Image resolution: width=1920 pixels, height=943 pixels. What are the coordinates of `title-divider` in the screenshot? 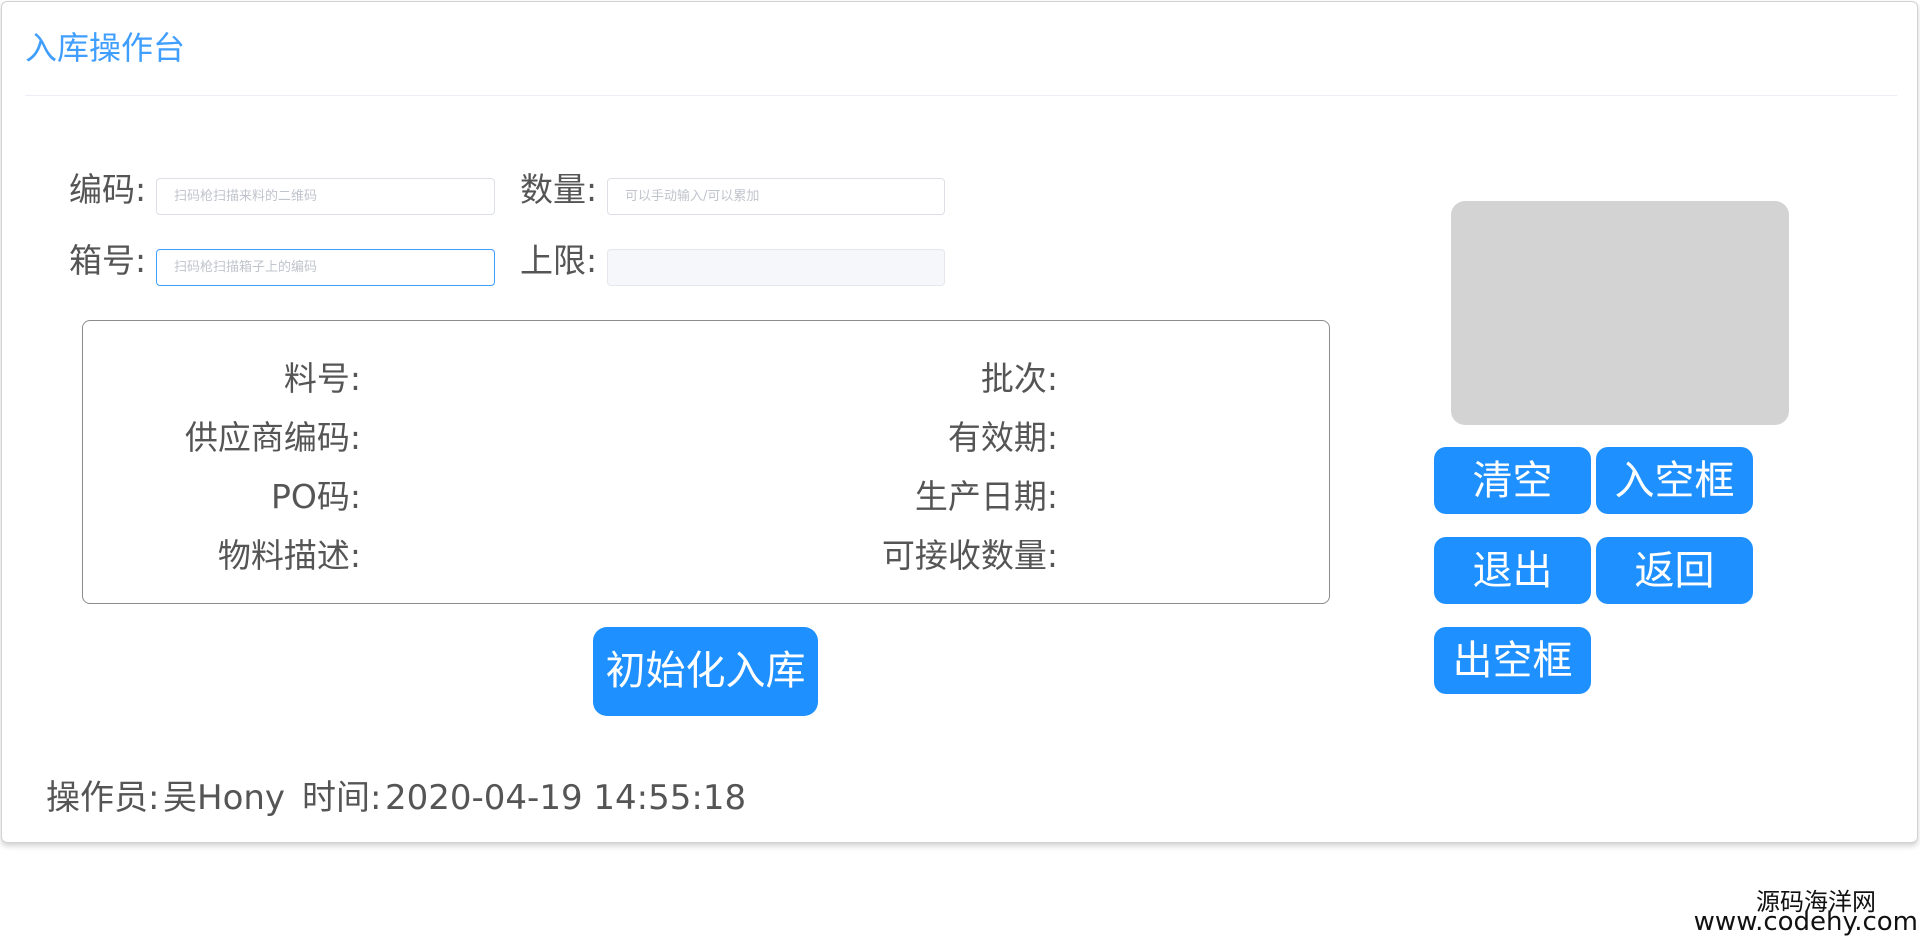 It's located at (961, 95).